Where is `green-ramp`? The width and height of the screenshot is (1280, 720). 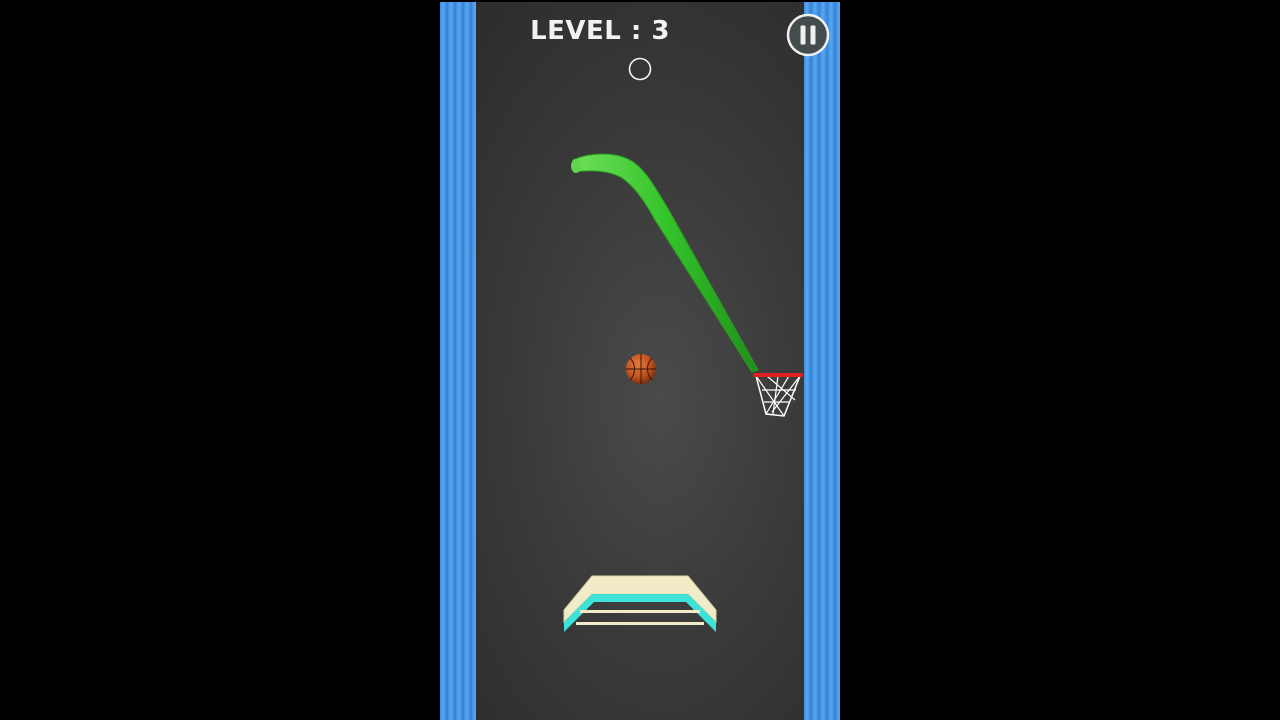
green-ramp is located at coordinates (665, 263).